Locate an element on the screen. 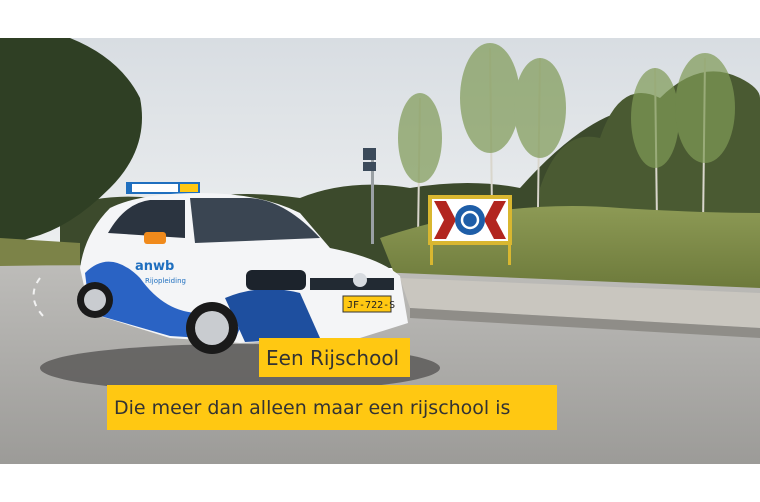 This screenshot has height=502, width=760. car-branding: anwb is located at coordinates (154, 266).